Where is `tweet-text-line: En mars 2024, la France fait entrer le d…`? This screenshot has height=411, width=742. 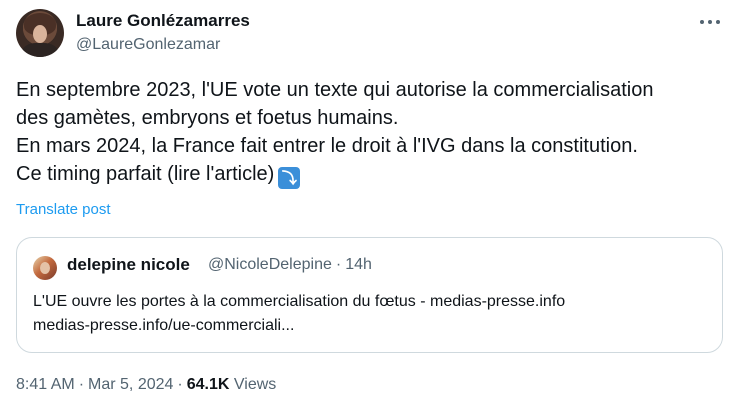 tweet-text-line: En mars 2024, la France fait entrer le d… is located at coordinates (327, 146).